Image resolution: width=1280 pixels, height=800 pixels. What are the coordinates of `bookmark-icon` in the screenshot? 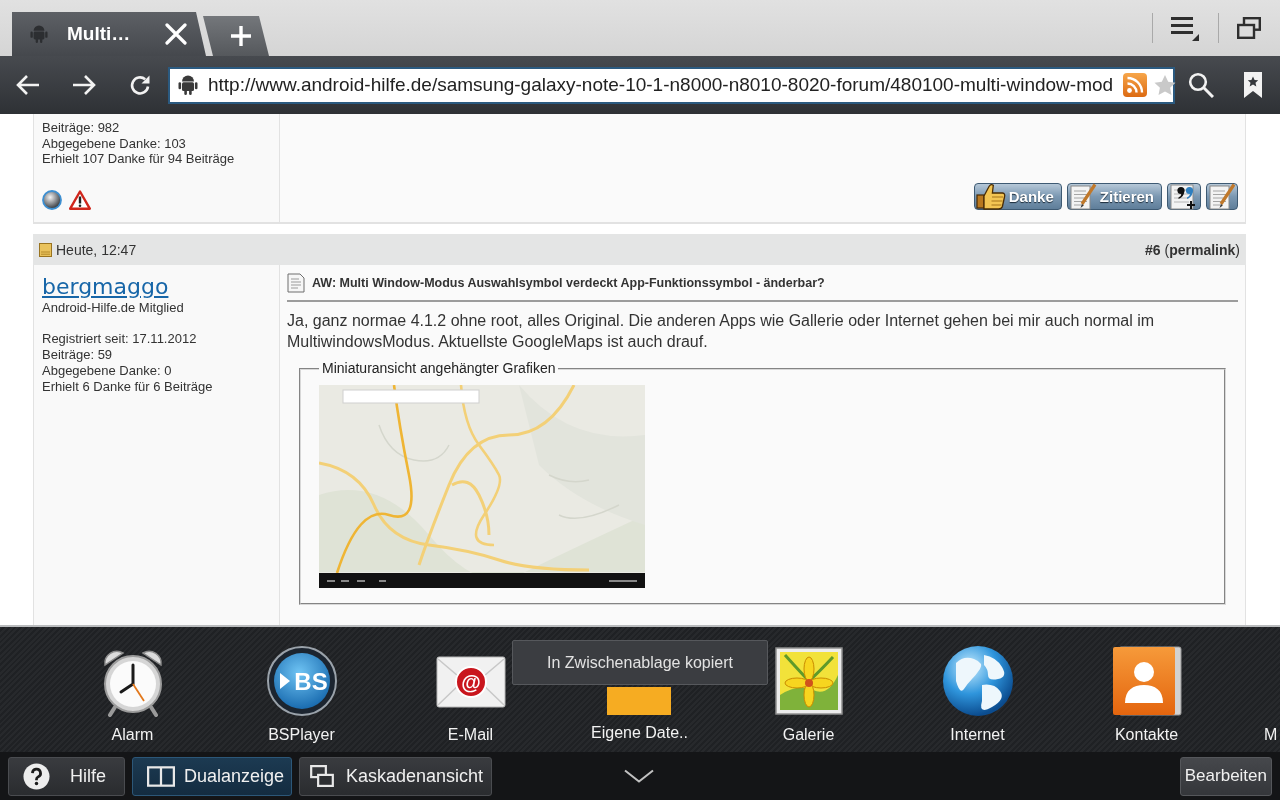 It's located at (1253, 85).